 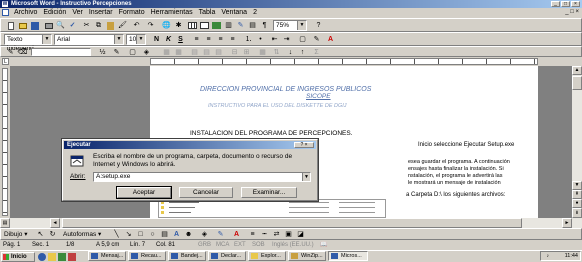 I want to click on menu-help: 2, so click(x=255, y=12).